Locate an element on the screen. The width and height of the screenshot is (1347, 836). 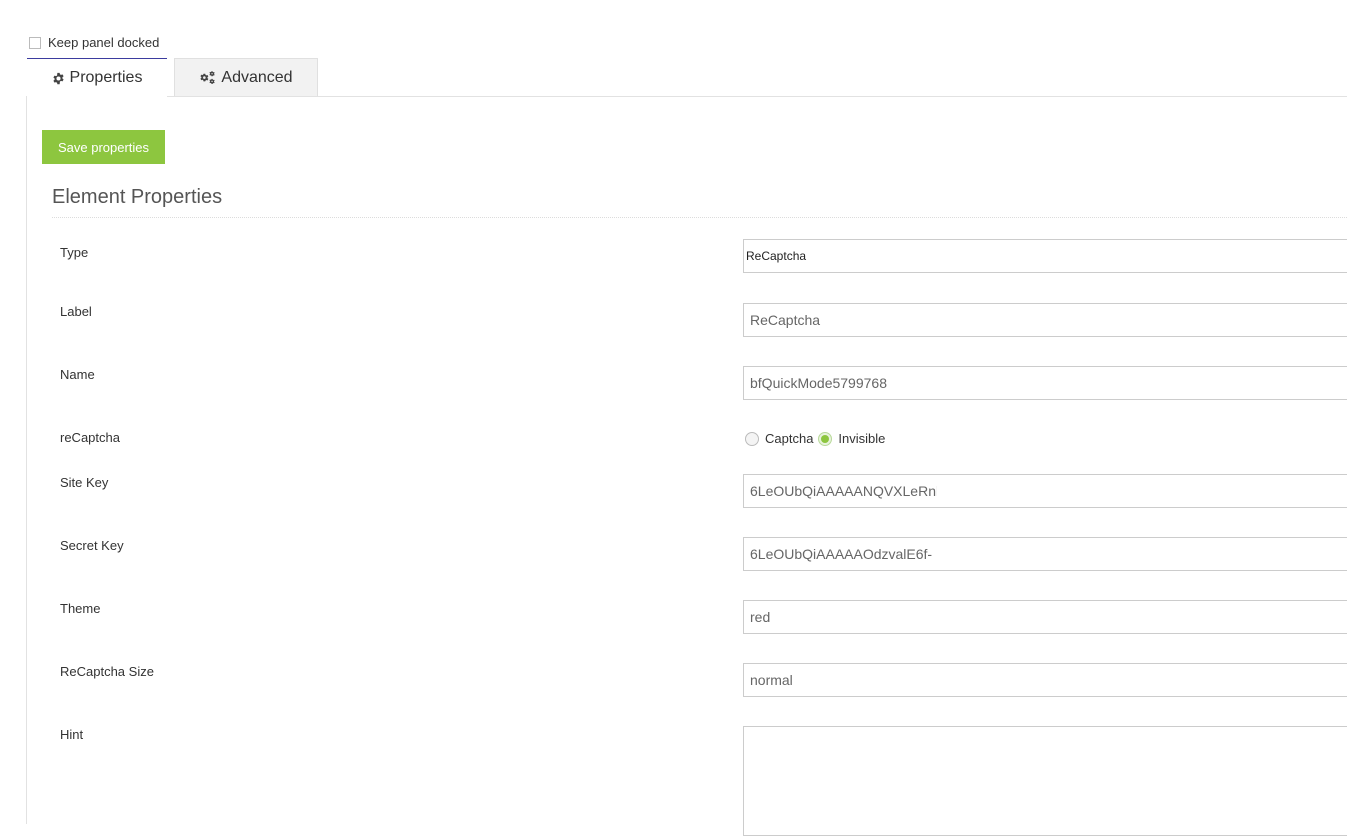
secret-key-field is located at coordinates (843, 554).